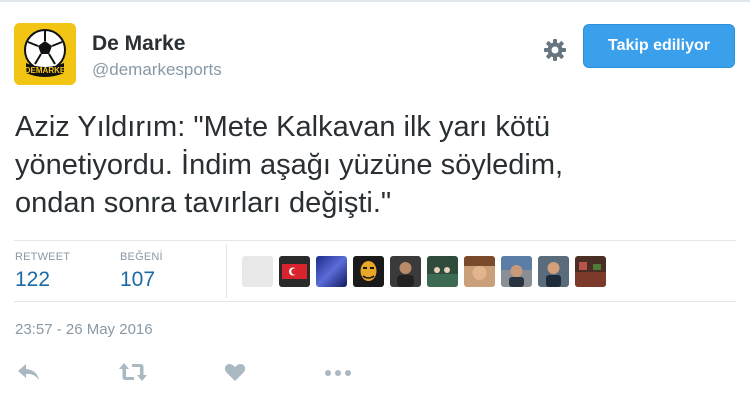 Image resolution: width=750 pixels, height=412 pixels. I want to click on like-icon, so click(238, 373).